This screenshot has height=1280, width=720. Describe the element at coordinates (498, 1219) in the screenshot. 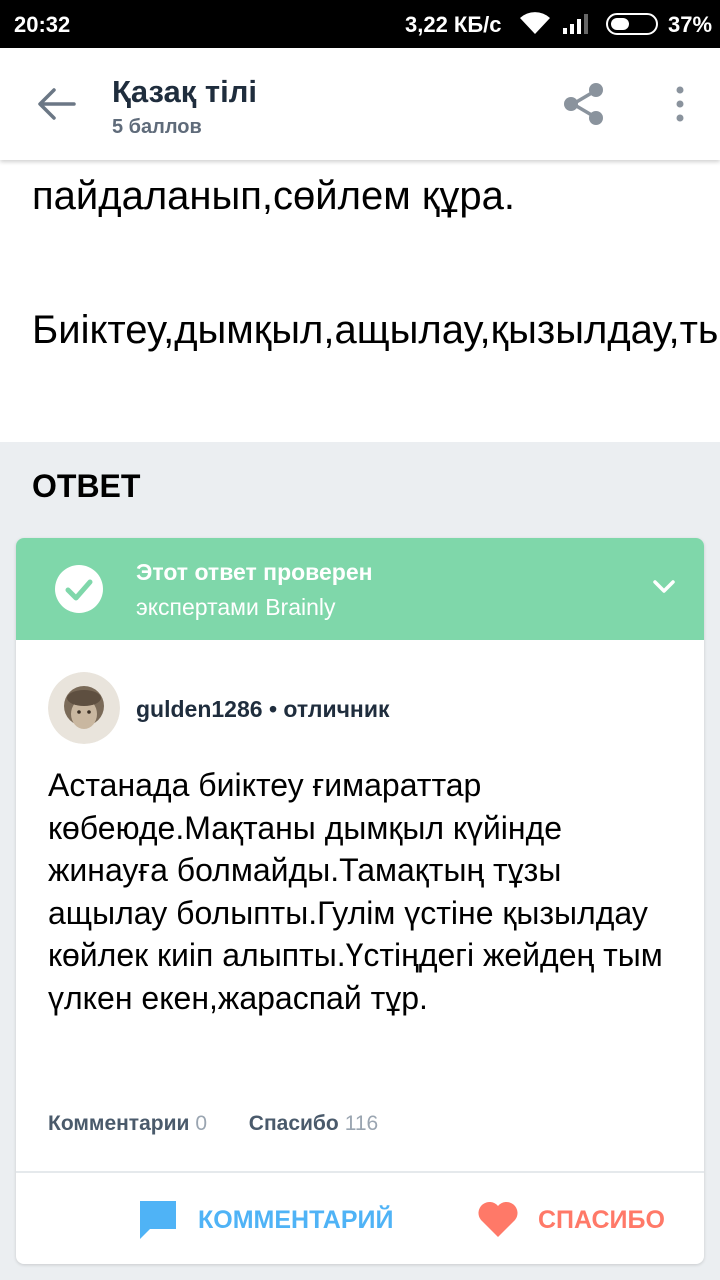

I see `heart-icon` at that location.